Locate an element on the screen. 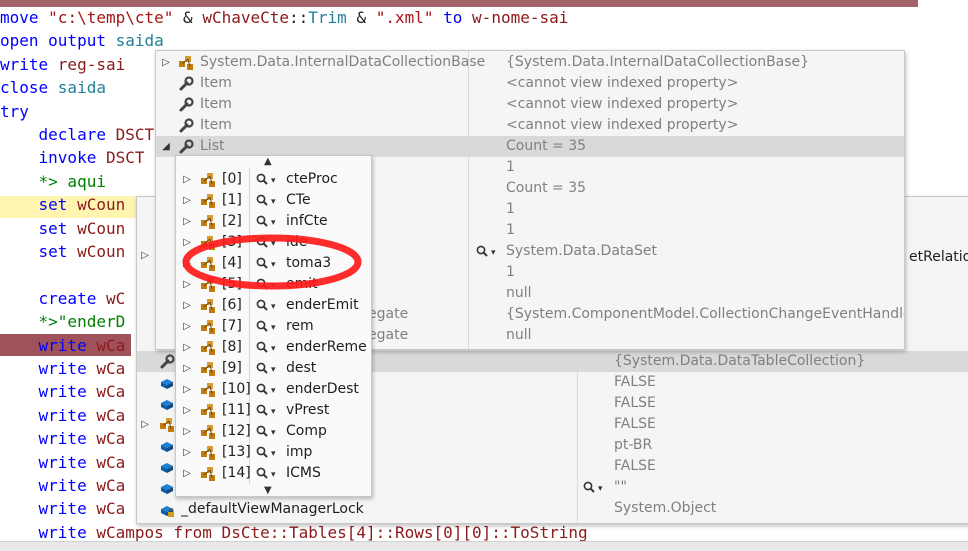  row-name: Item is located at coordinates (216, 104).